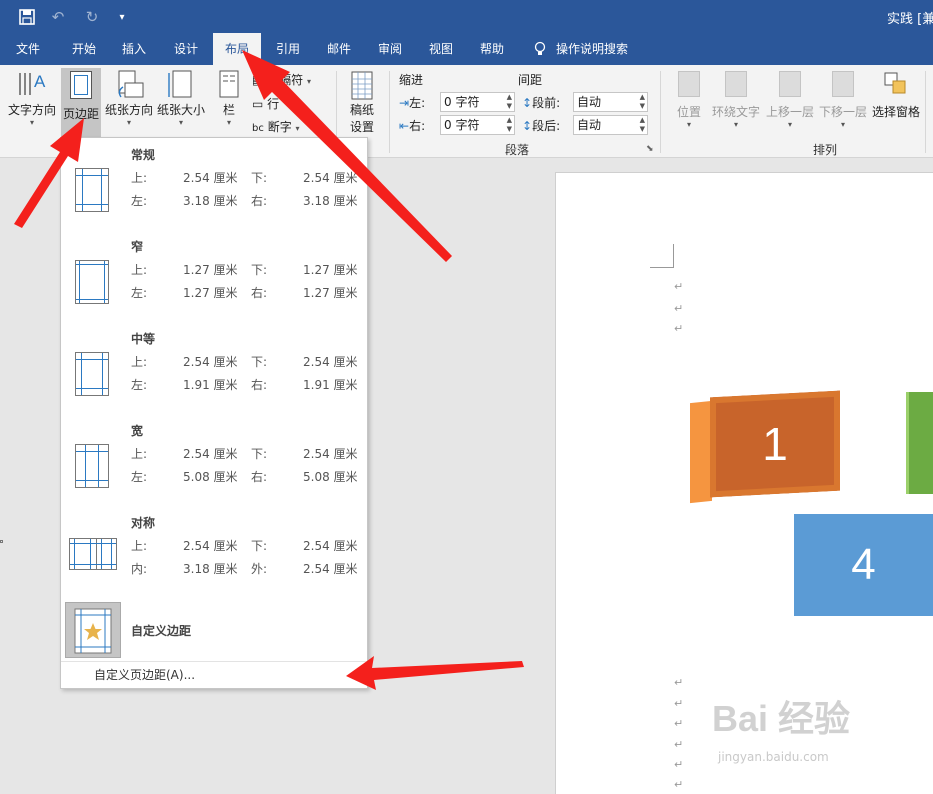 The width and height of the screenshot is (933, 794). What do you see at coordinates (412, 126) in the screenshot?
I see `indent-right-label: ⇤右:` at bounding box center [412, 126].